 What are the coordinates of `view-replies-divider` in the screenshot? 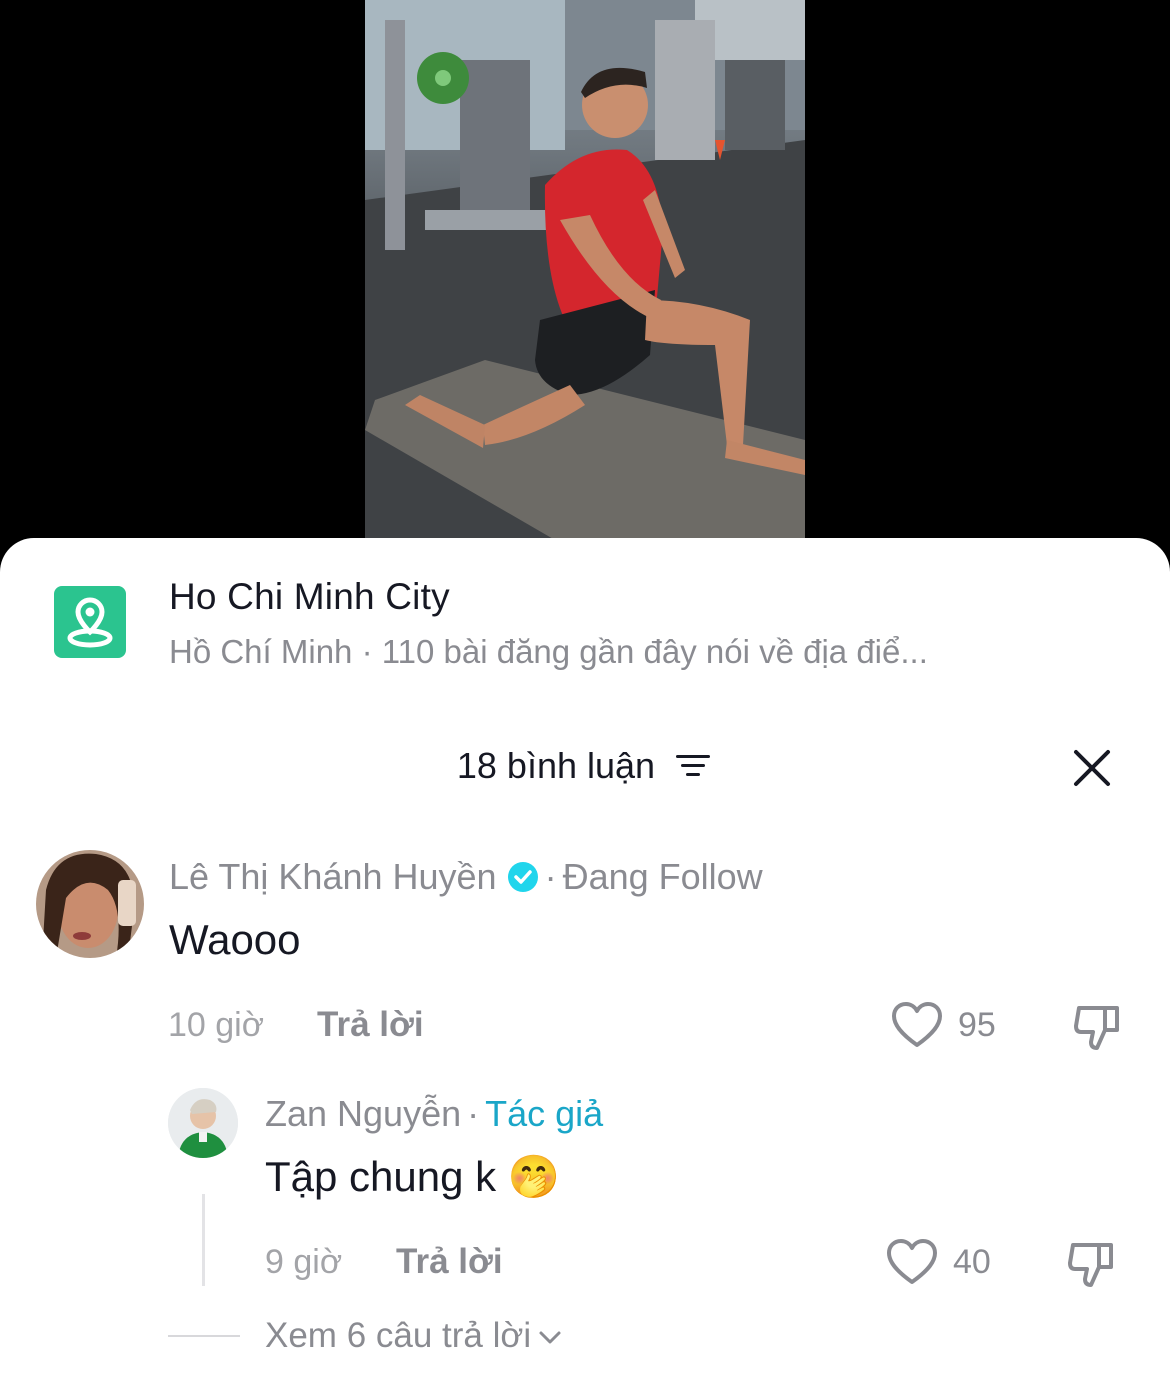 It's located at (204, 1336).